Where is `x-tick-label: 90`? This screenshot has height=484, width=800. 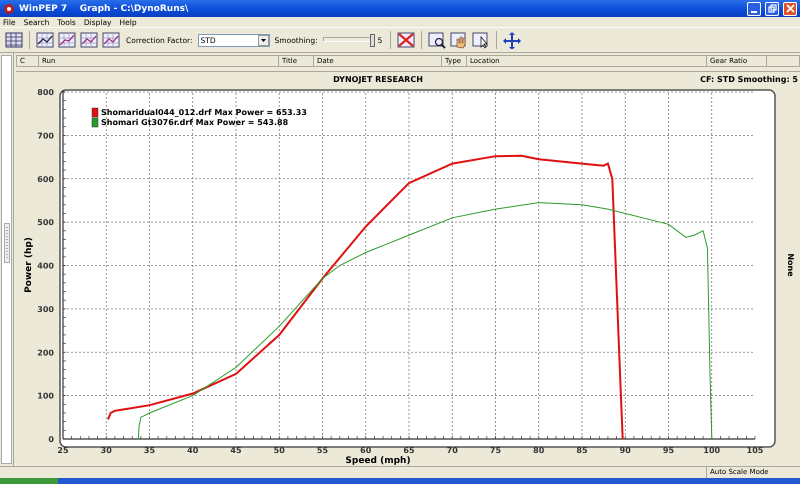
x-tick-label: 90 is located at coordinates (625, 450).